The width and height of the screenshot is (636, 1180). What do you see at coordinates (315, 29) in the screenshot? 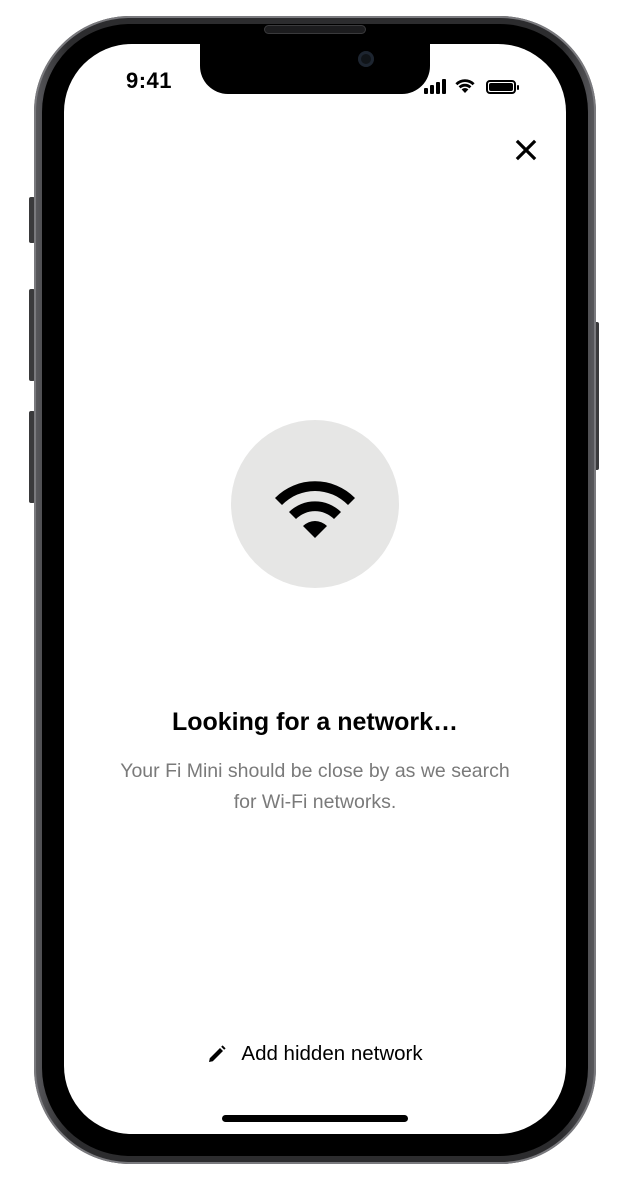
I see `earpiece-speaker` at bounding box center [315, 29].